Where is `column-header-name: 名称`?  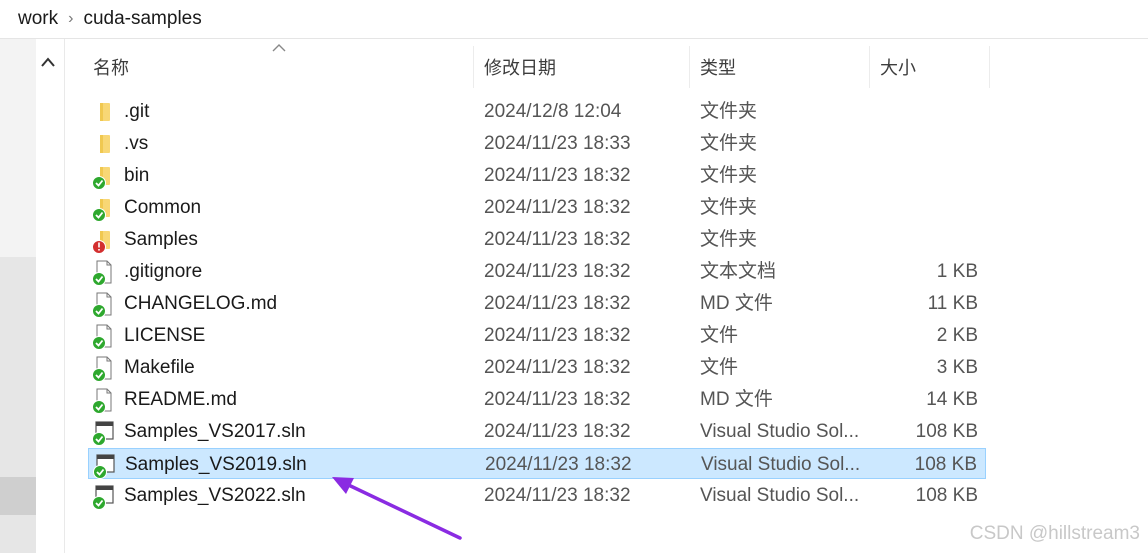 column-header-name: 名称 is located at coordinates (281, 67).